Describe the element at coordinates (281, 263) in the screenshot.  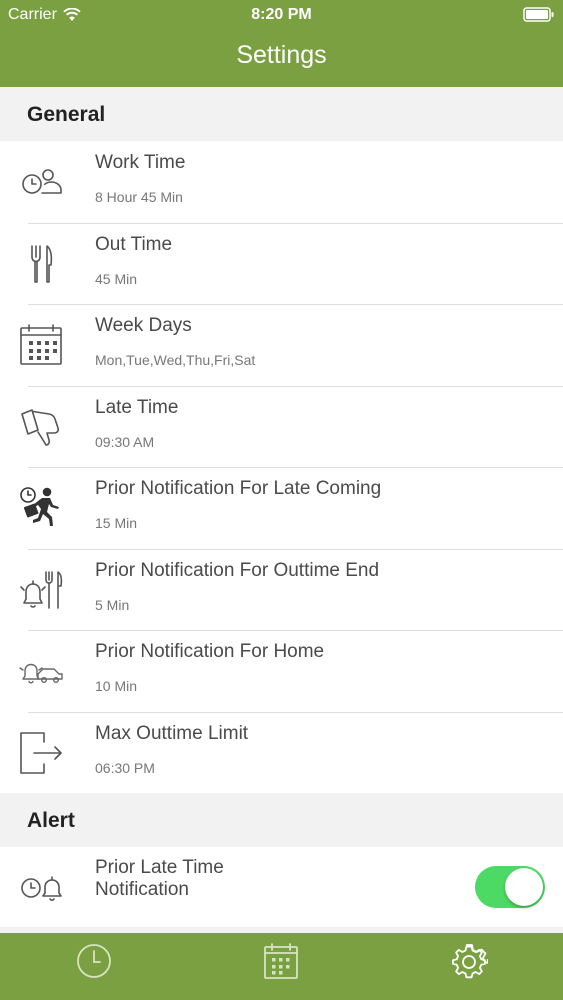
I see `setting-row-out-time: Out Time 45 Min` at that location.